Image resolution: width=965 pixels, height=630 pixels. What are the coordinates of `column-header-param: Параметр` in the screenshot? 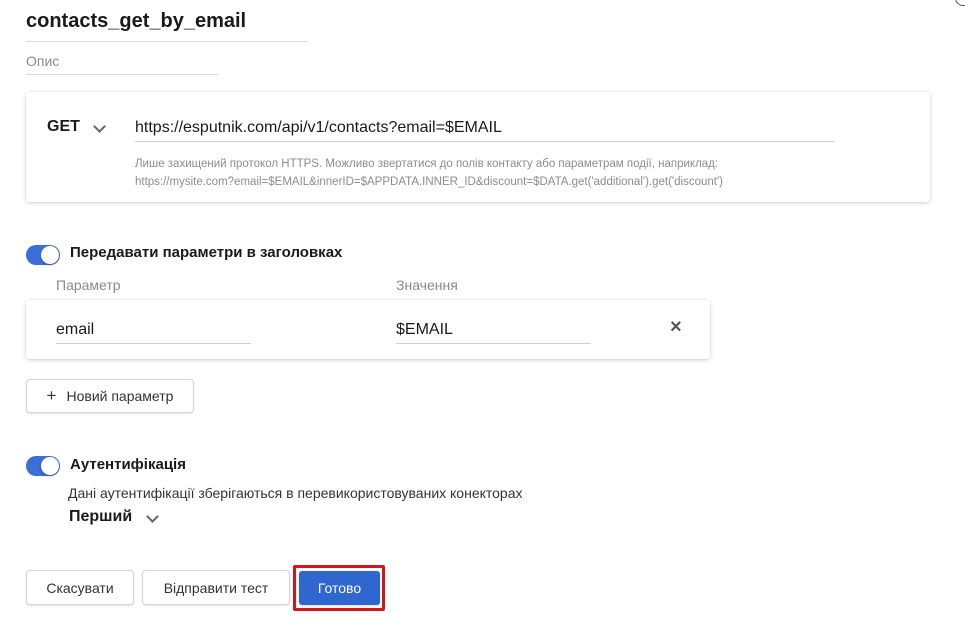 It's located at (88, 285).